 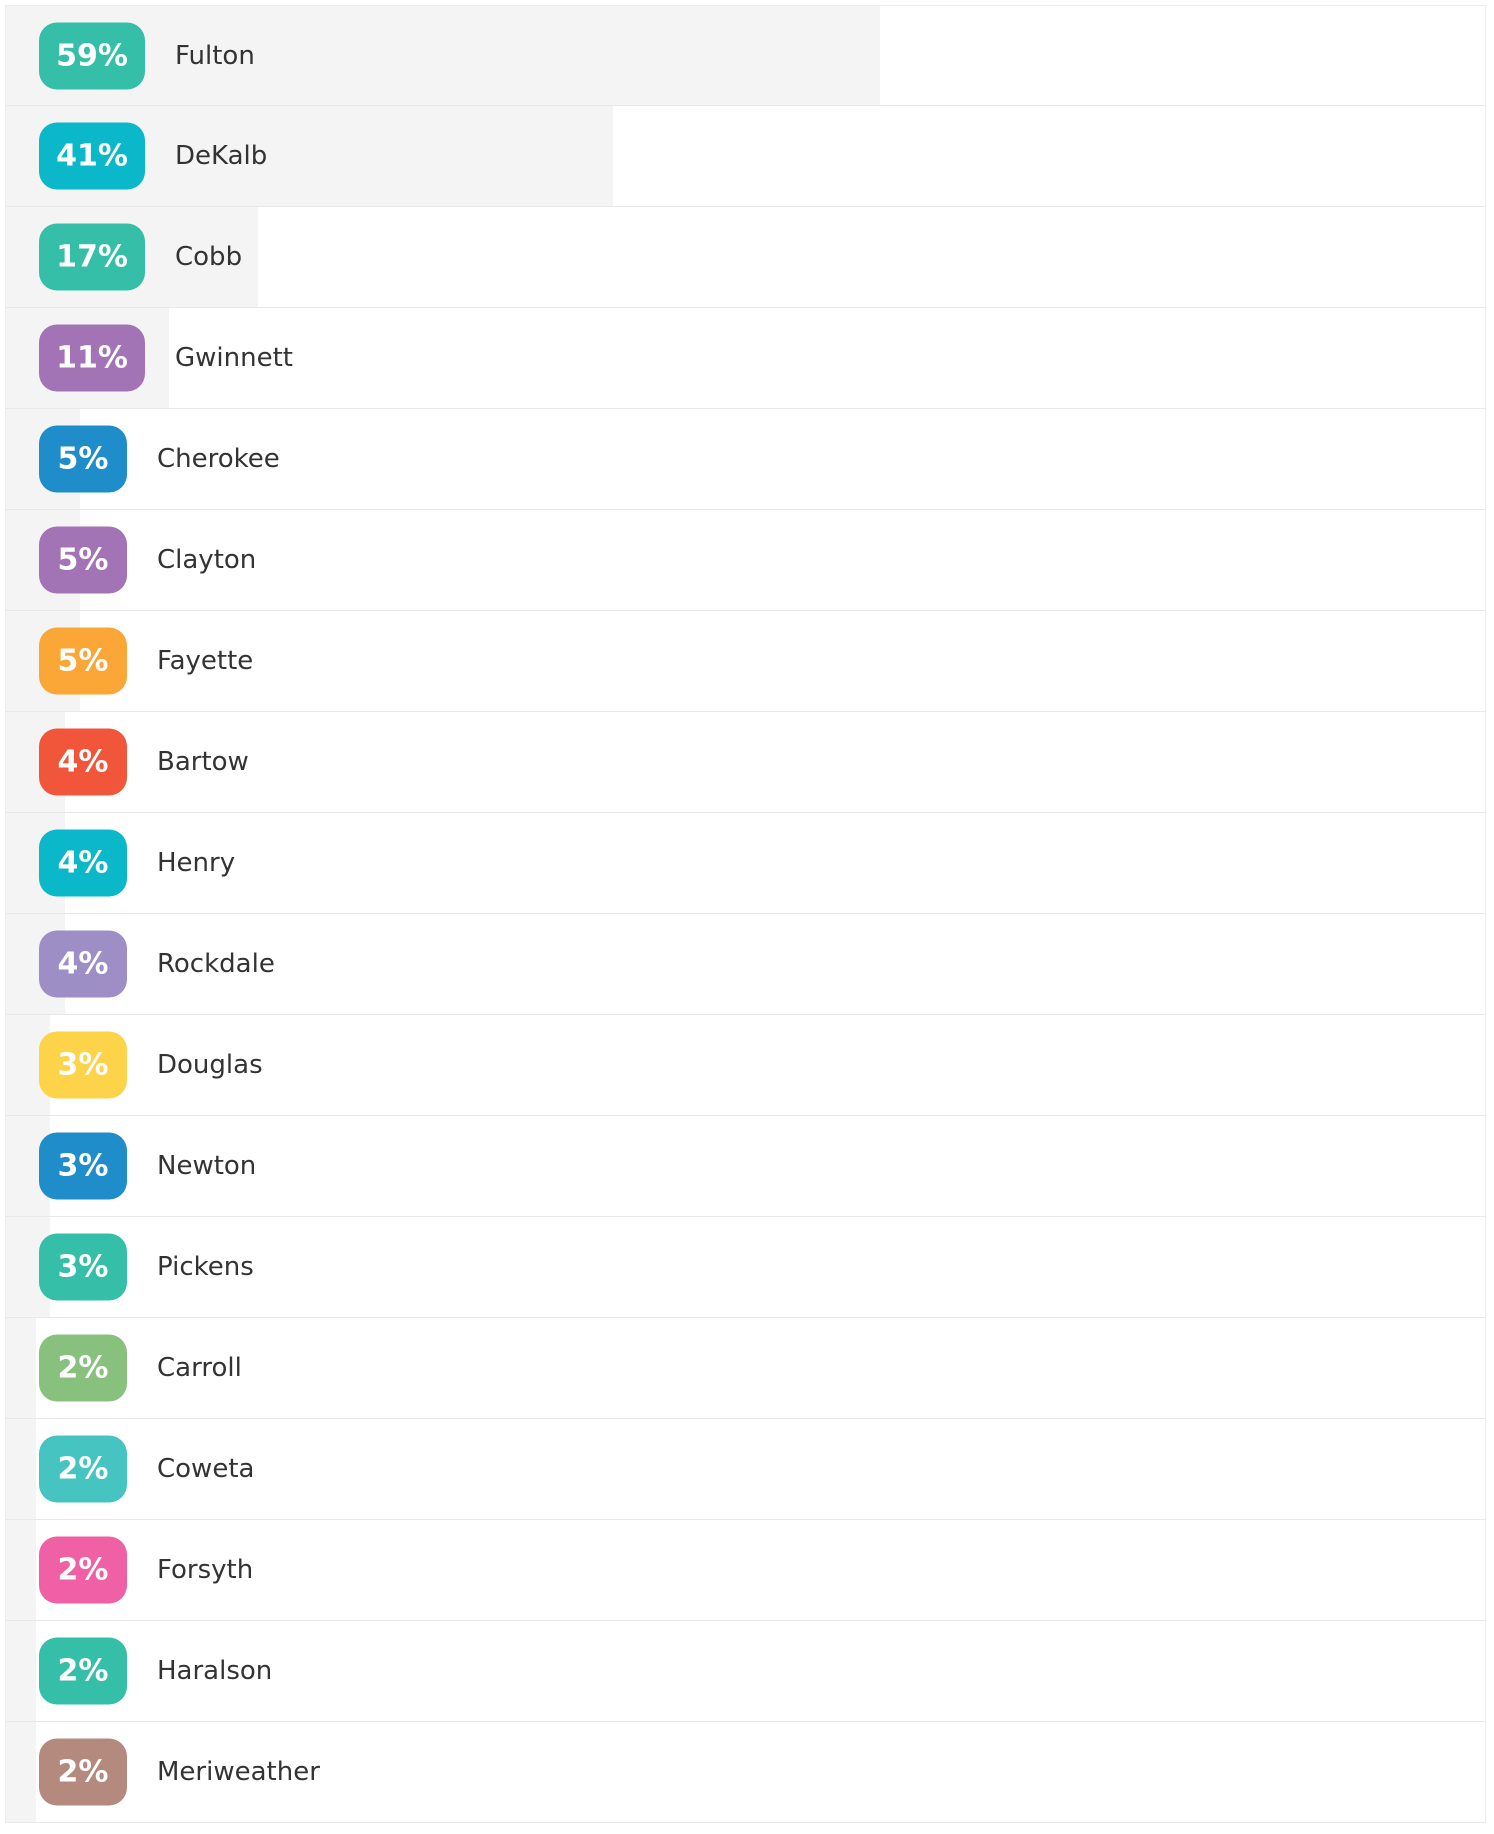 I want to click on list-item: 2% Coweta, so click(x=745, y=1469).